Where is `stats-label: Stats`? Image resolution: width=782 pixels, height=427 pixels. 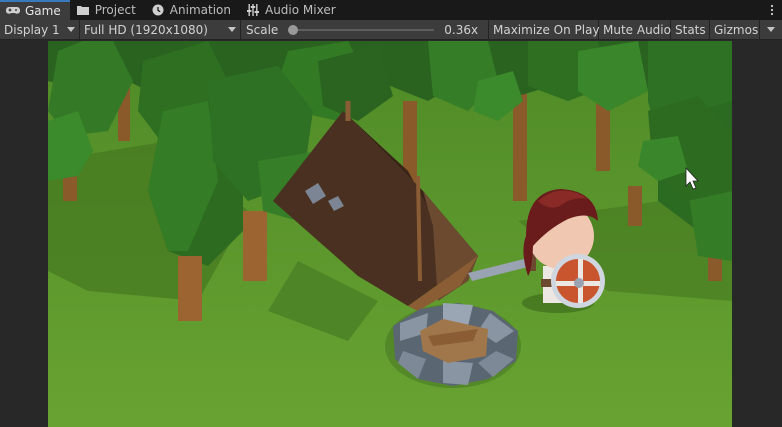 stats-label: Stats is located at coordinates (690, 29).